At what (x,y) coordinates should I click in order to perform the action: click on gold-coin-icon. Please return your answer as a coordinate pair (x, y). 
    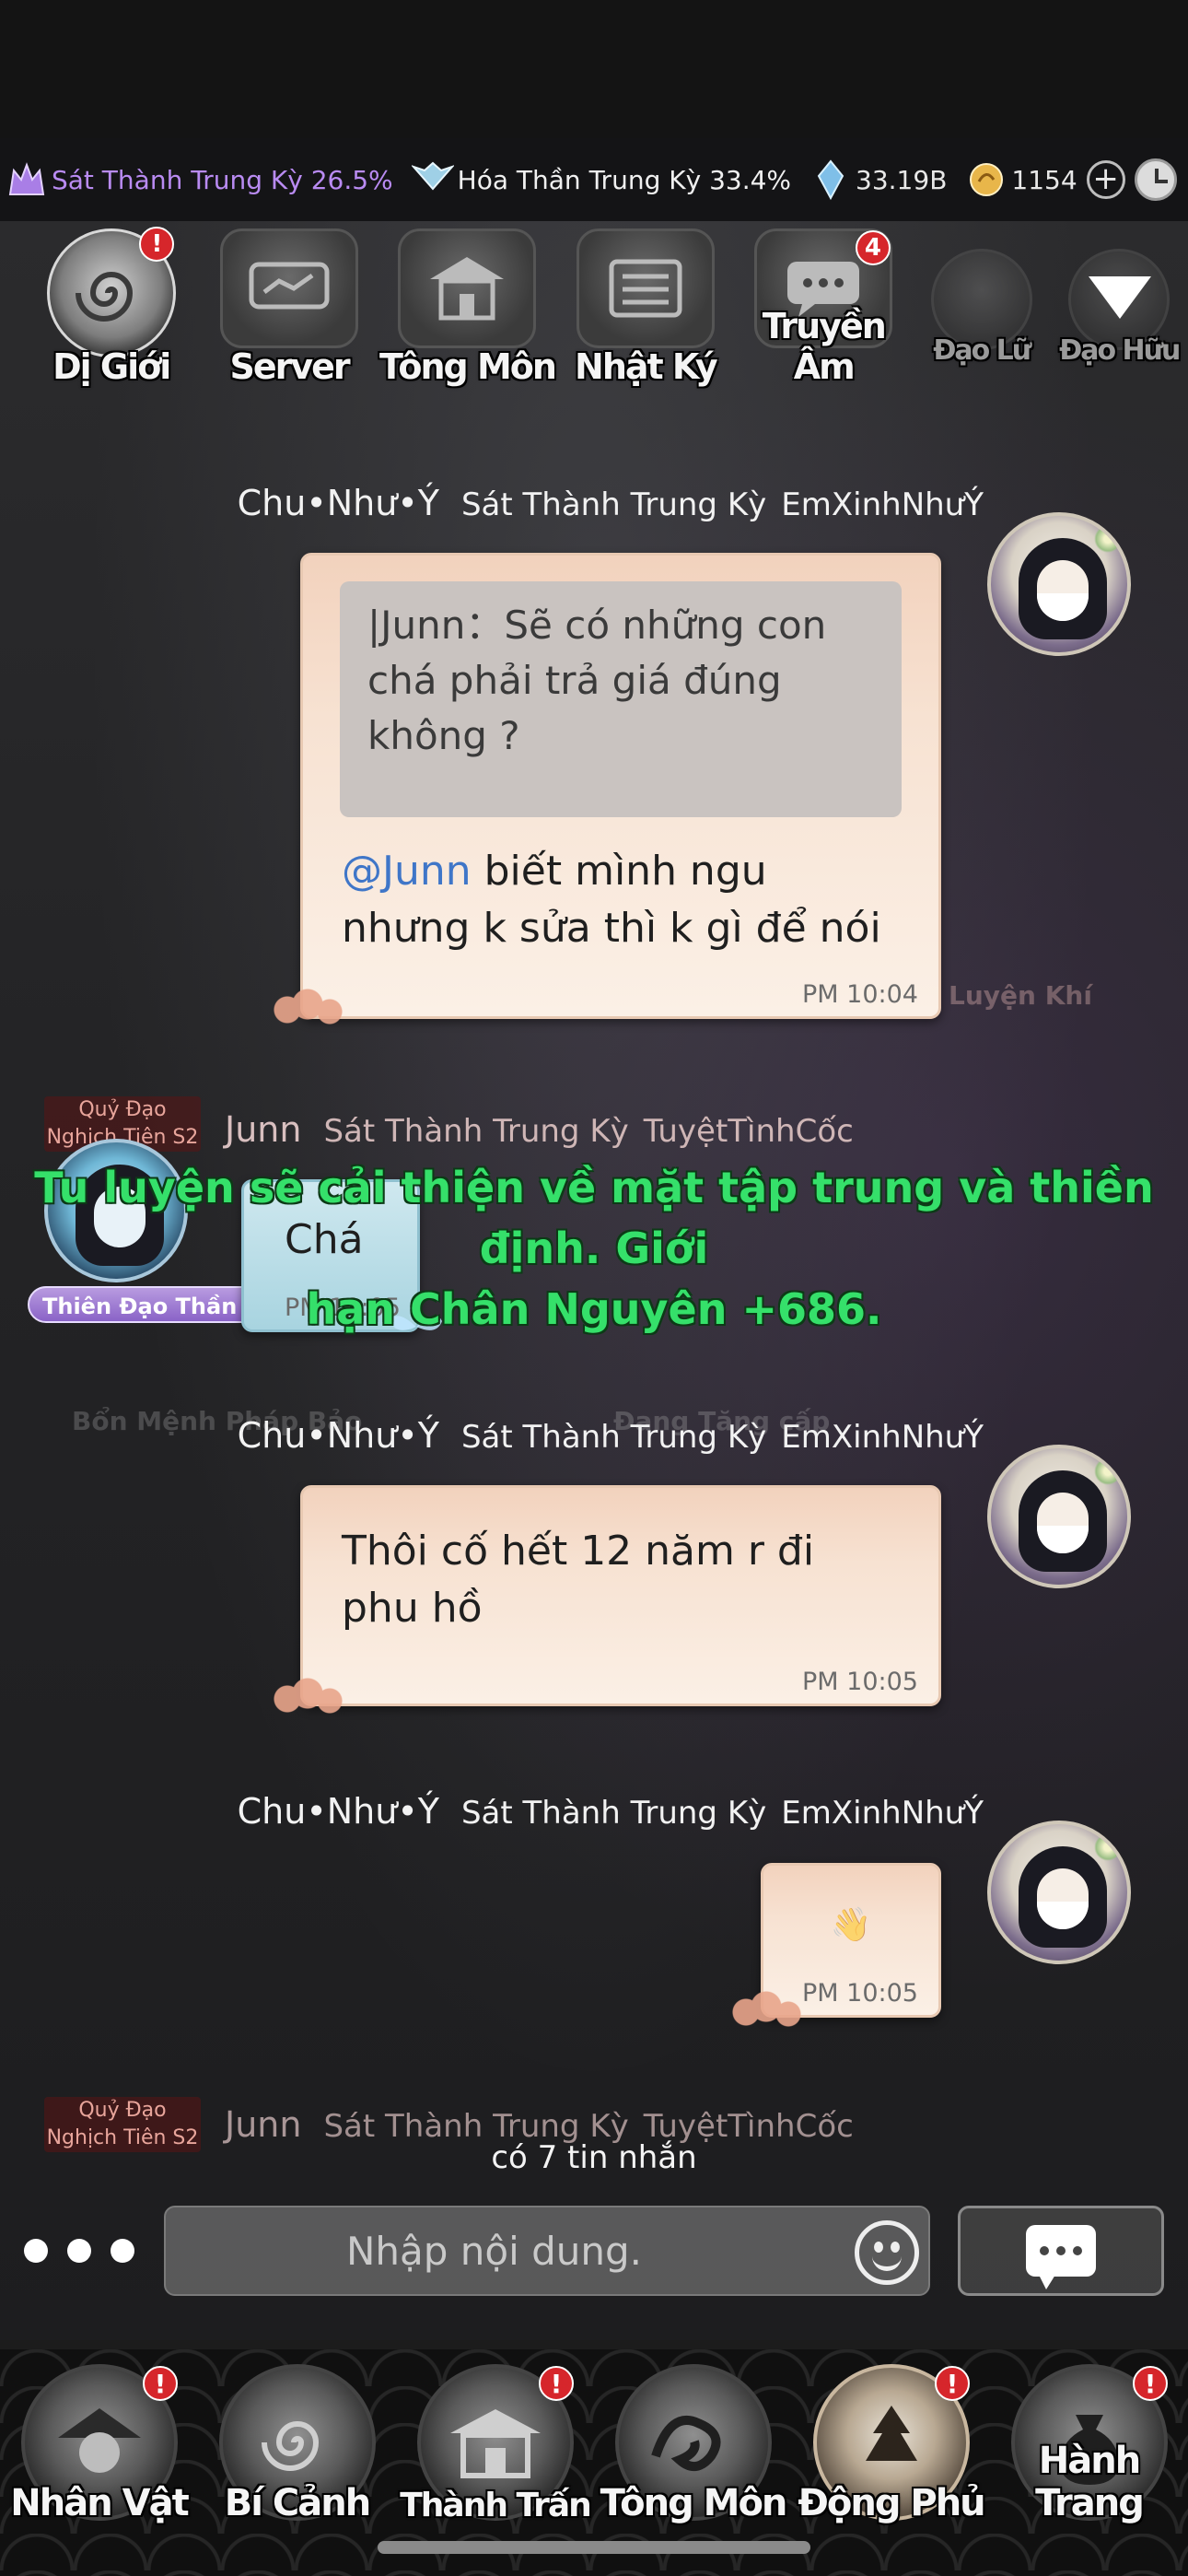
    Looking at the image, I should click on (986, 179).